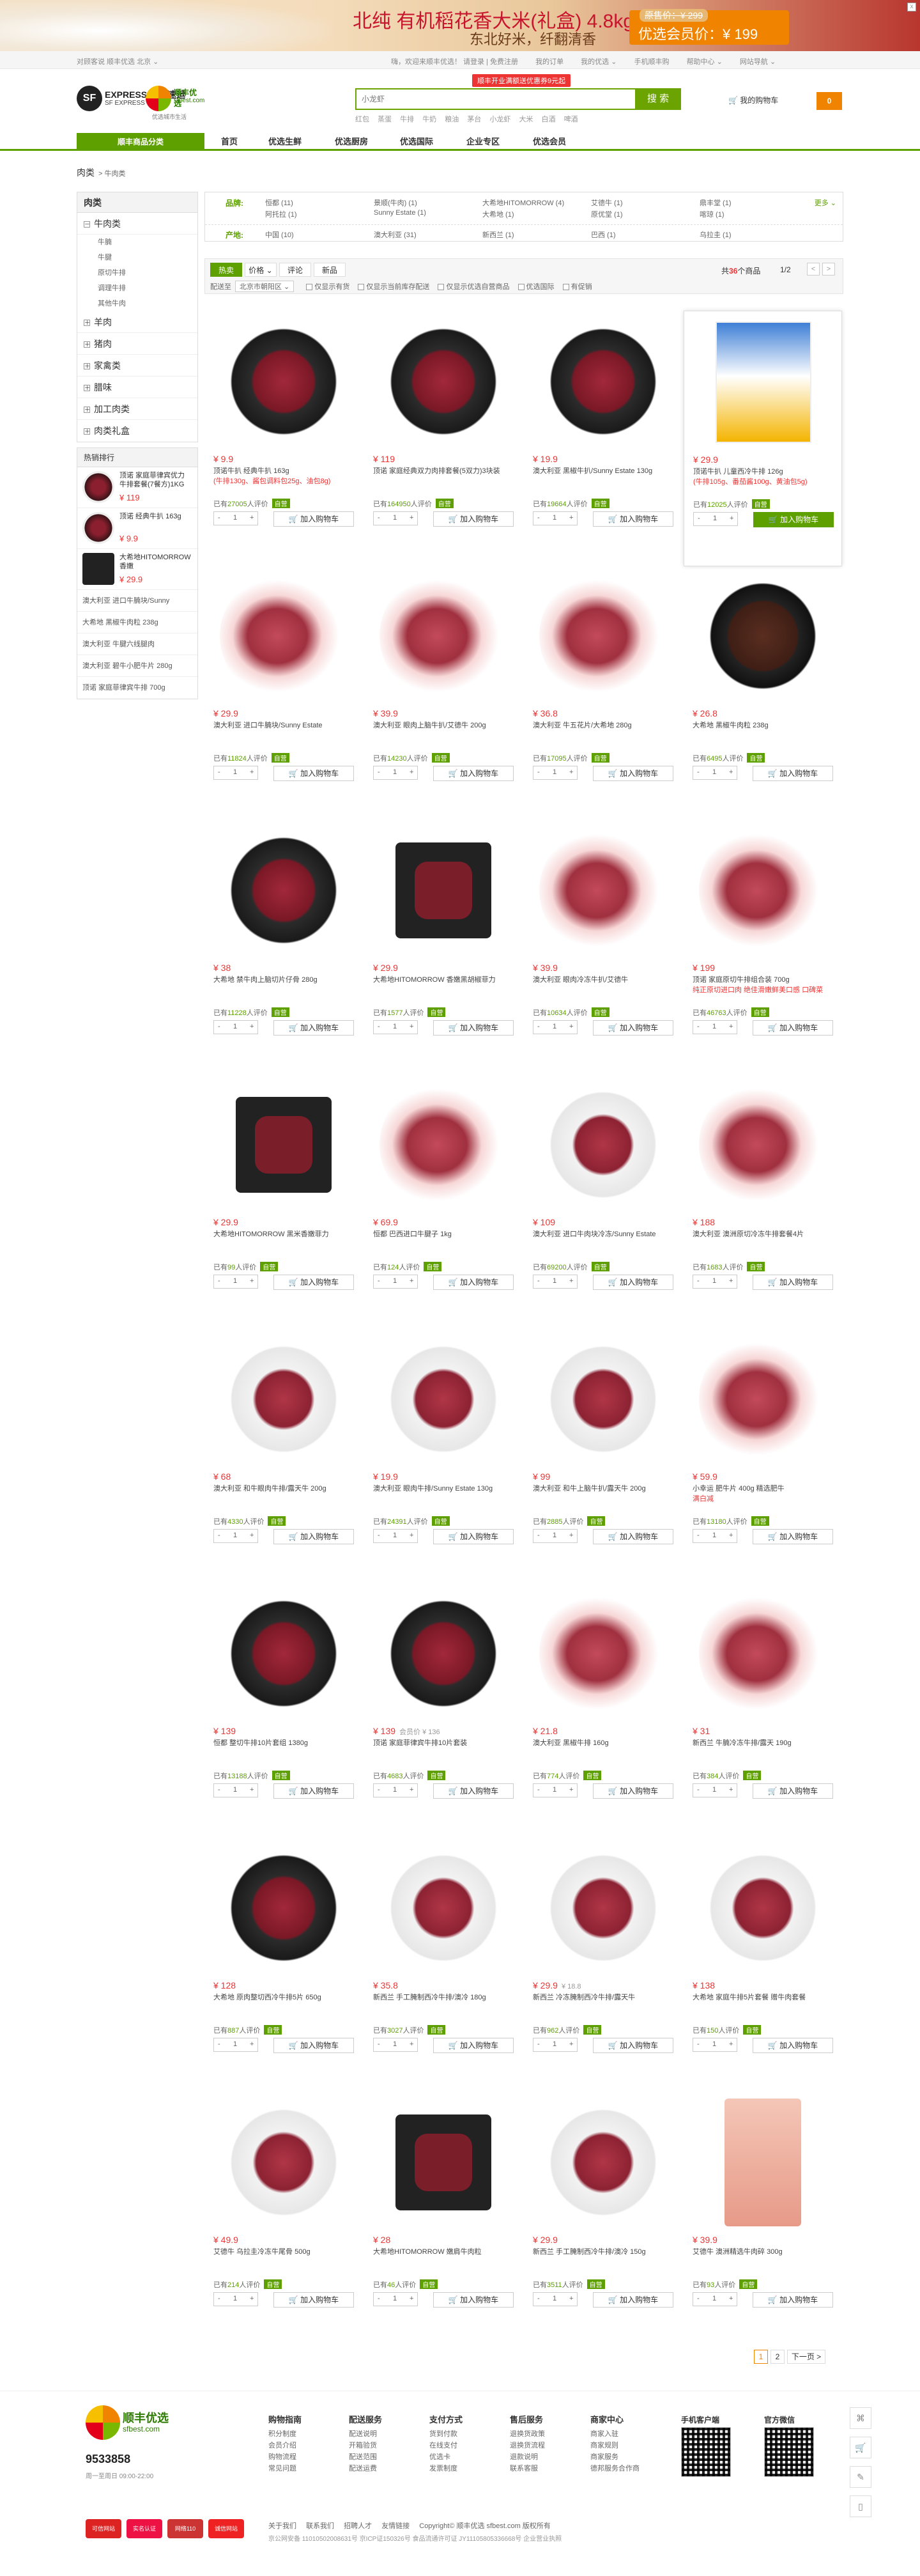 This screenshot has width=920, height=2576. I want to click on product-name: 澳大利亚 眼肉牛排/Sunny Estate 130g, so click(443, 1493).